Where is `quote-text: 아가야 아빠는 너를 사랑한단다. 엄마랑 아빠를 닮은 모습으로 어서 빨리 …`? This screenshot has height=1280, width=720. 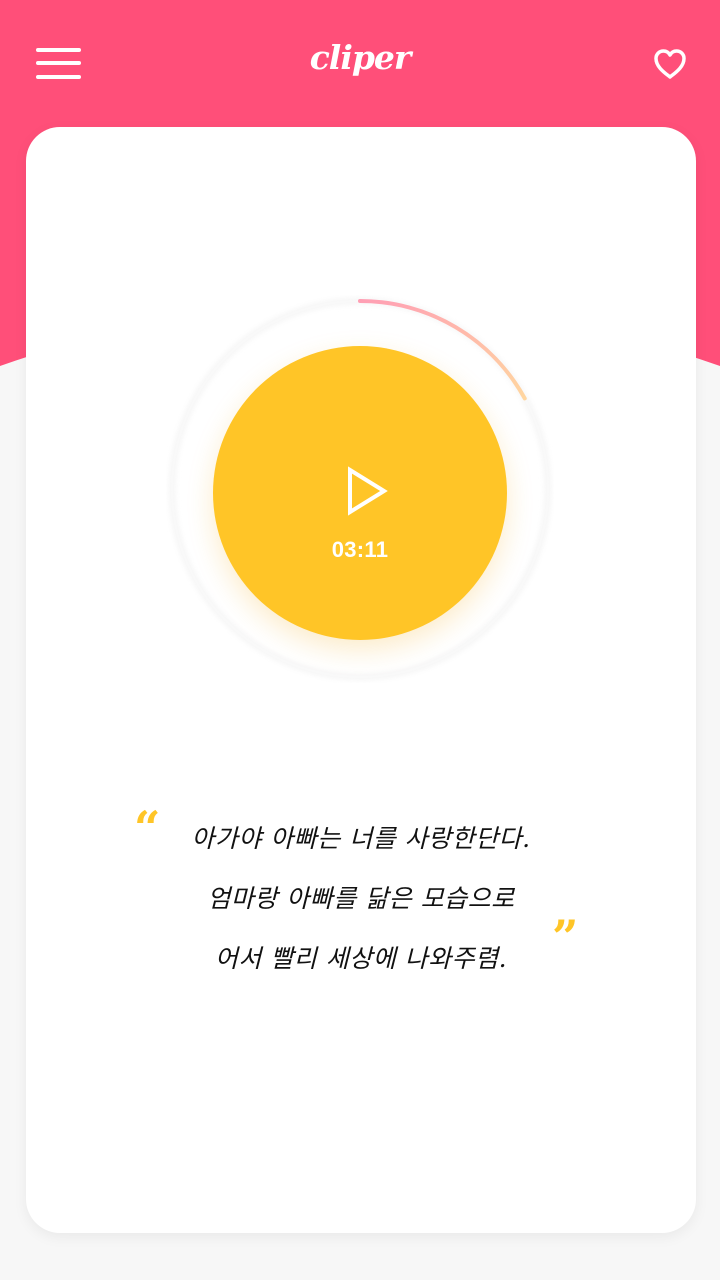 quote-text: 아가야 아빠는 너를 사랑한단다. 엄마랑 아빠를 닮은 모습으로 어서 빨리 … is located at coordinates (361, 899).